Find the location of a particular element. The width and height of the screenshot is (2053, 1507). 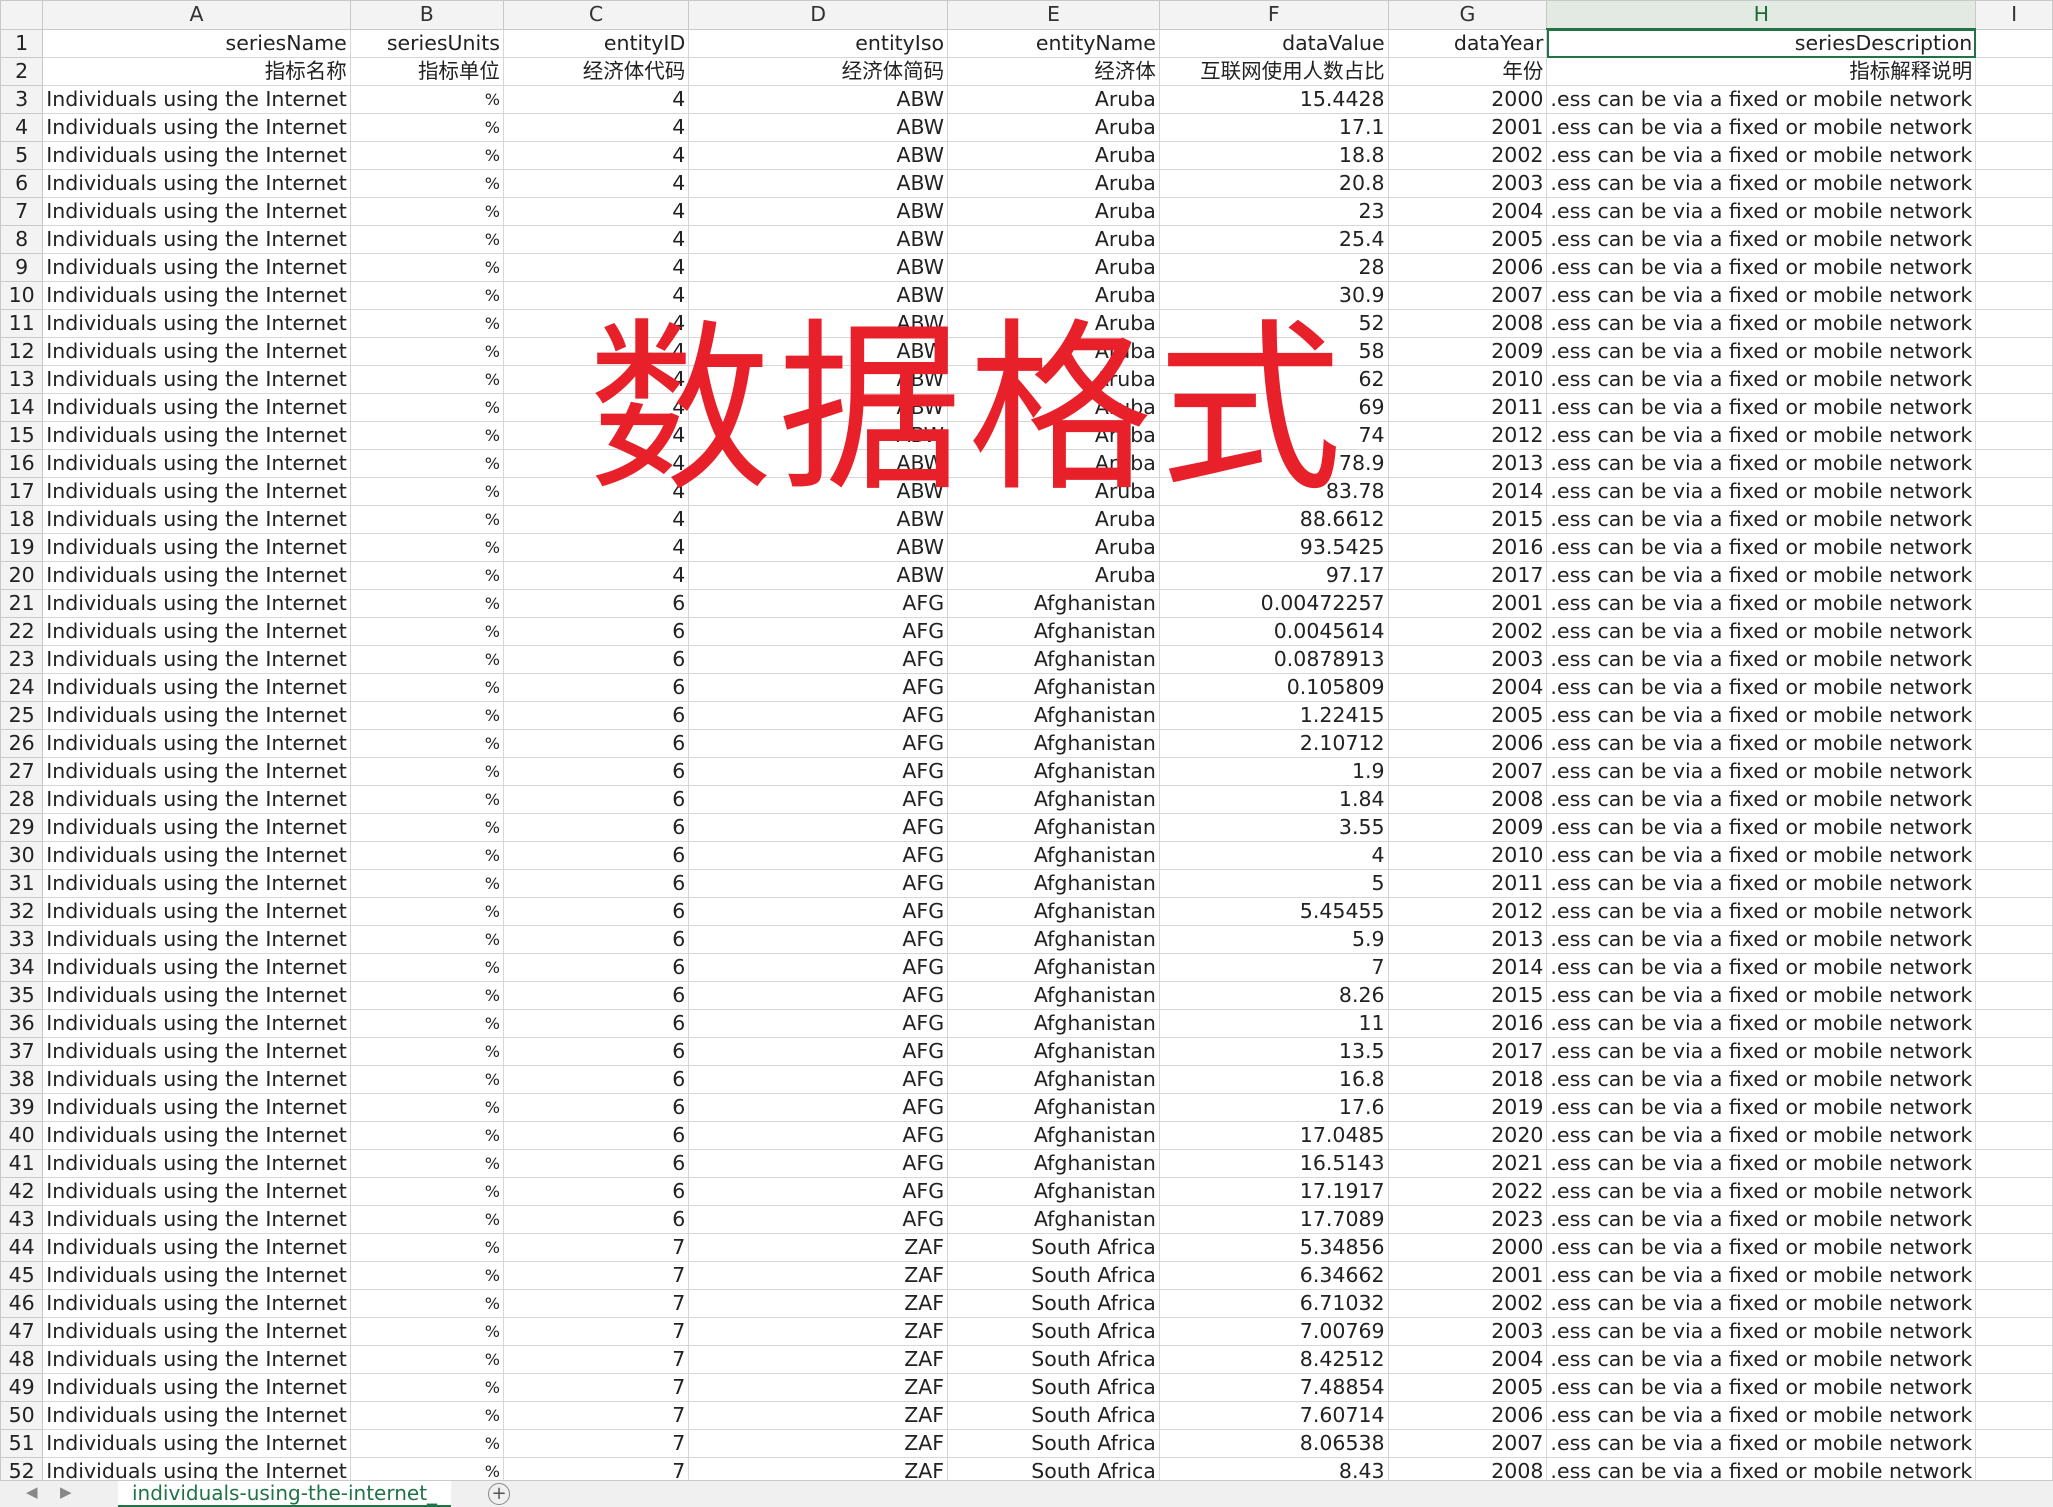

cell: 93.5425 is located at coordinates (1273, 547).